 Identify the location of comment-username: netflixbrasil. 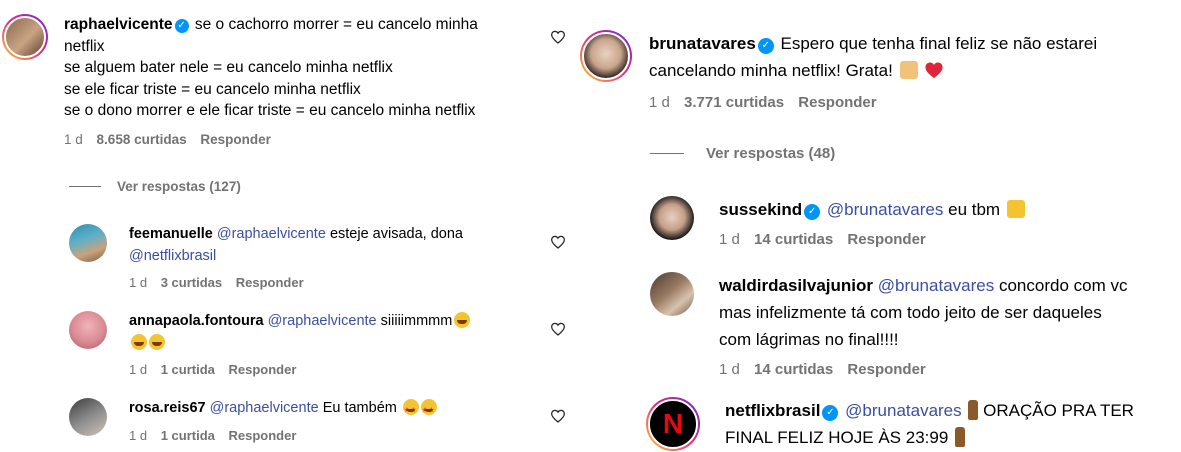
(772, 410).